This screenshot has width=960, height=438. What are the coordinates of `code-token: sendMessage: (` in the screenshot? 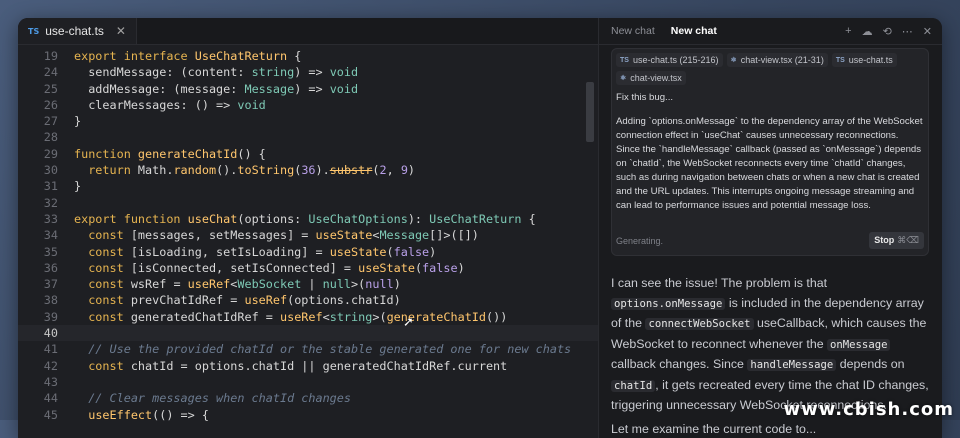 It's located at (131, 72).